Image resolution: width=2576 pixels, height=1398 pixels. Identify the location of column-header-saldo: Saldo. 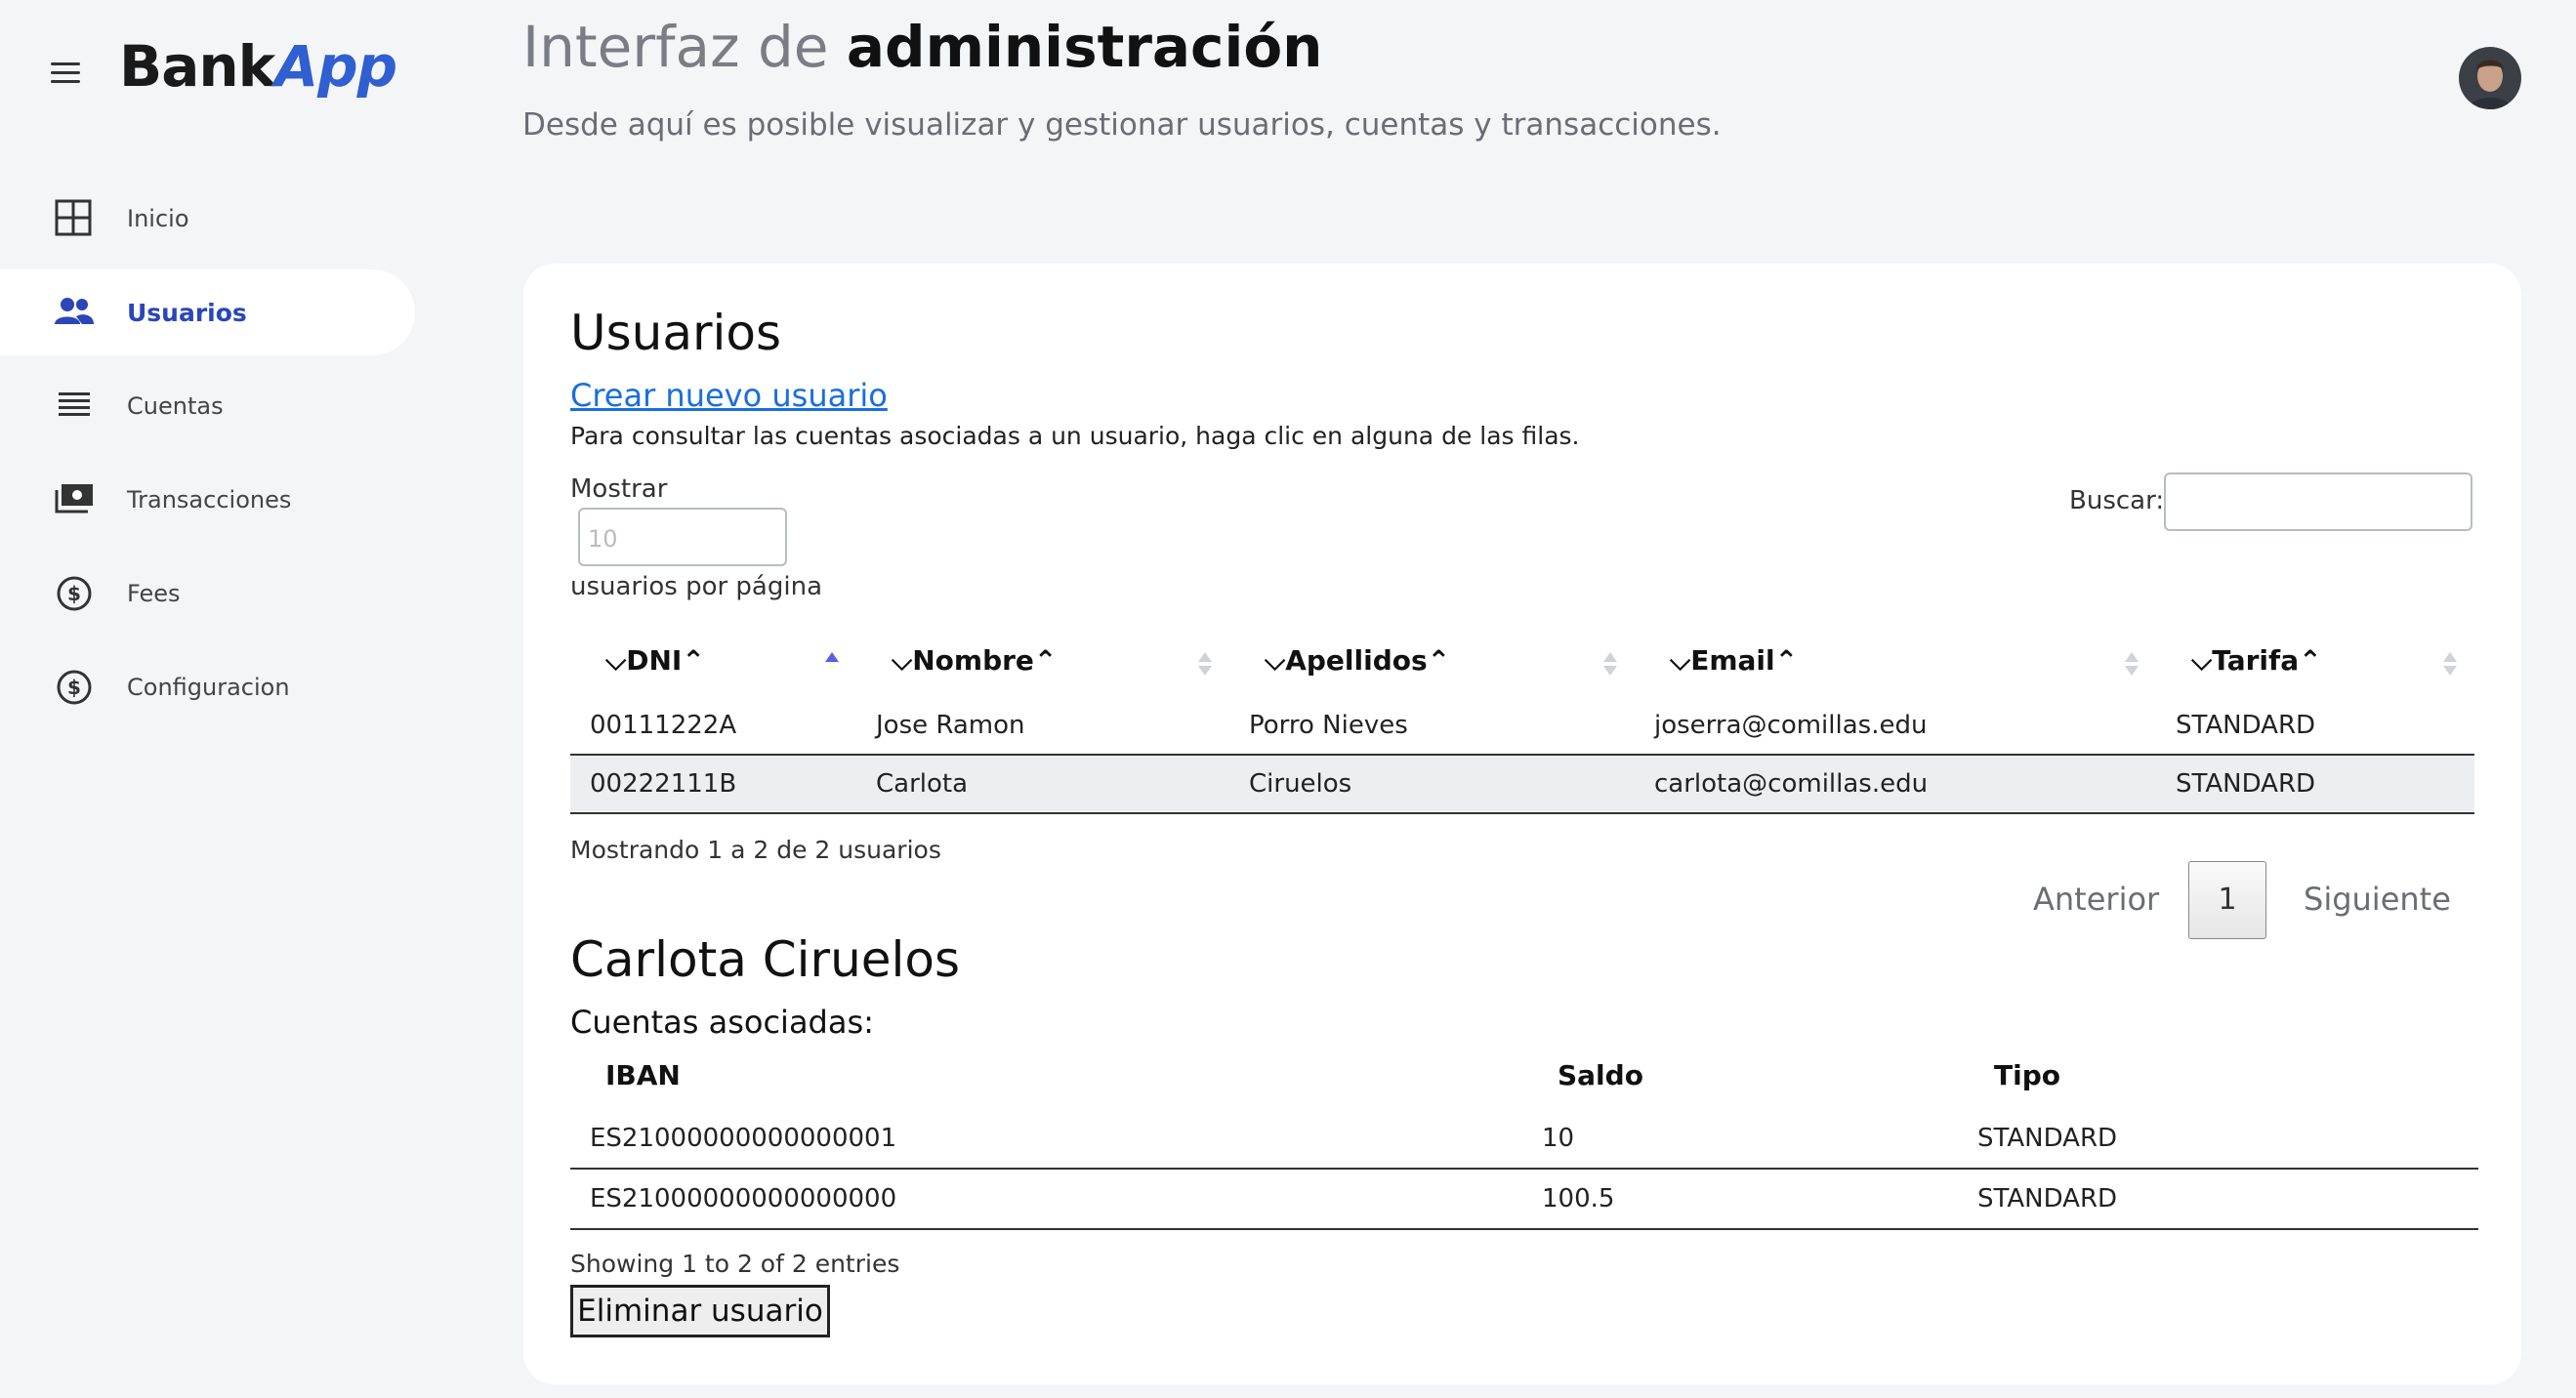
(1758, 1075).